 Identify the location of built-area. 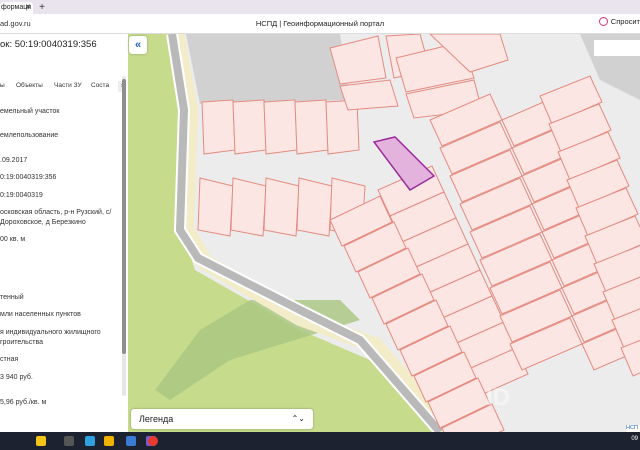
(268, 69).